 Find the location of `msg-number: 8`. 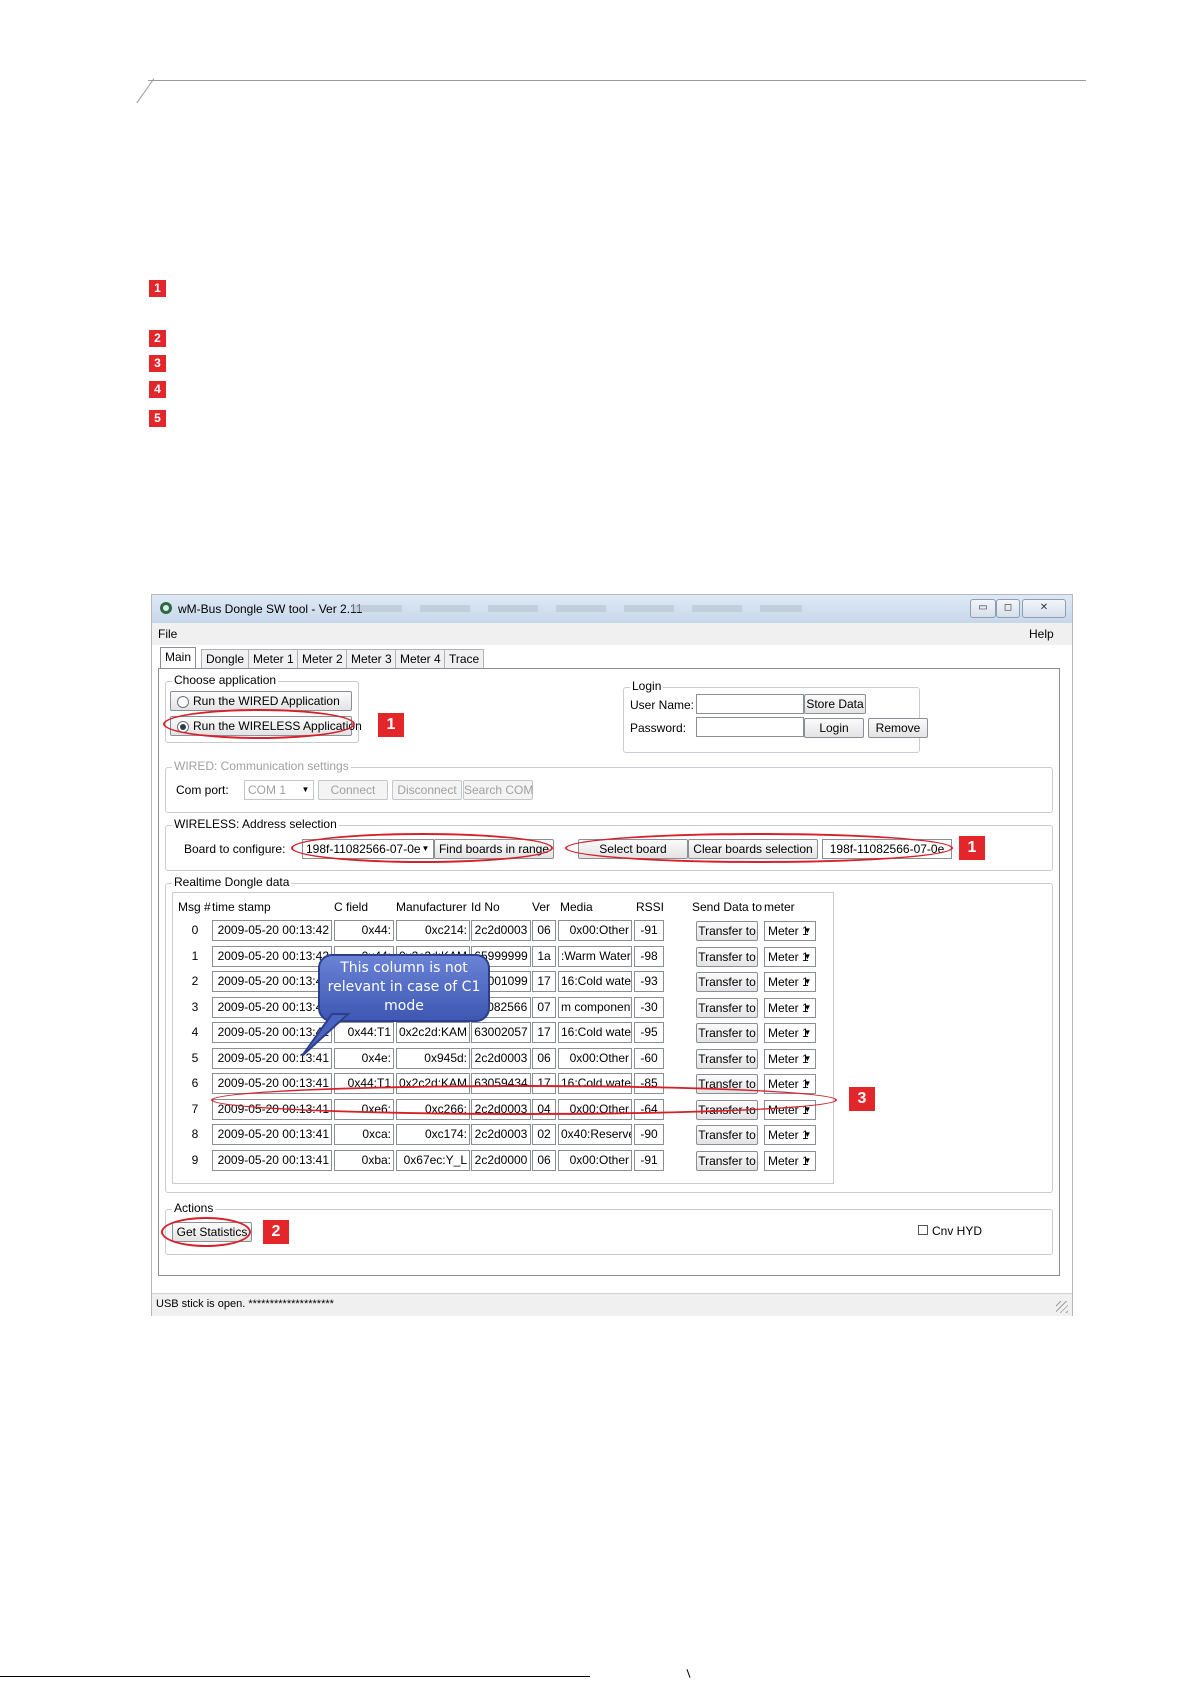

msg-number: 8 is located at coordinates (195, 1134).